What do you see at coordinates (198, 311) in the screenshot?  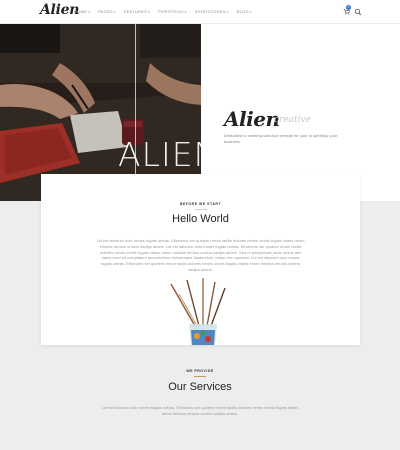 I see `paint-brushes-image` at bounding box center [198, 311].